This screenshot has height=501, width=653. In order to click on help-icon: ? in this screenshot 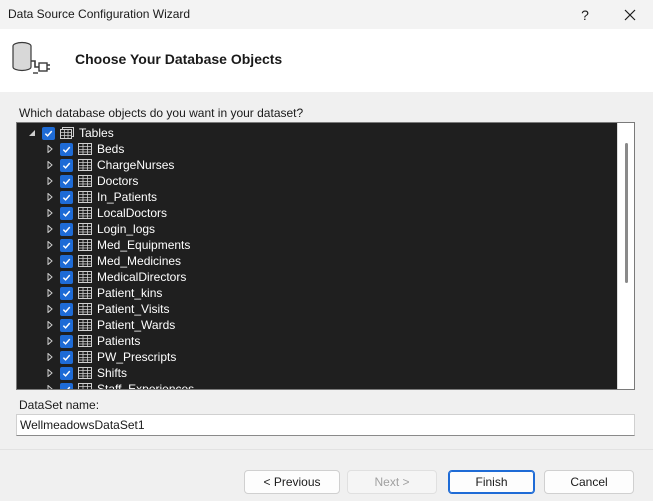, I will do `click(585, 14)`.